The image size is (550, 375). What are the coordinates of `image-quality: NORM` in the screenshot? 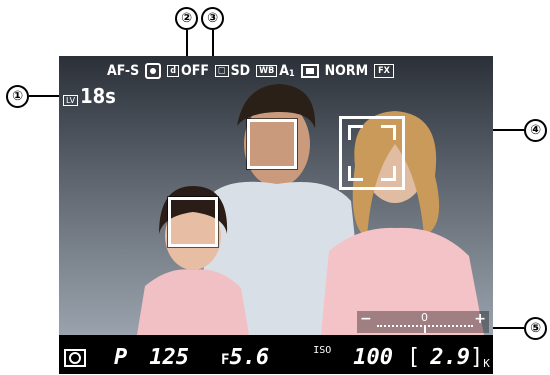 It's located at (346, 71).